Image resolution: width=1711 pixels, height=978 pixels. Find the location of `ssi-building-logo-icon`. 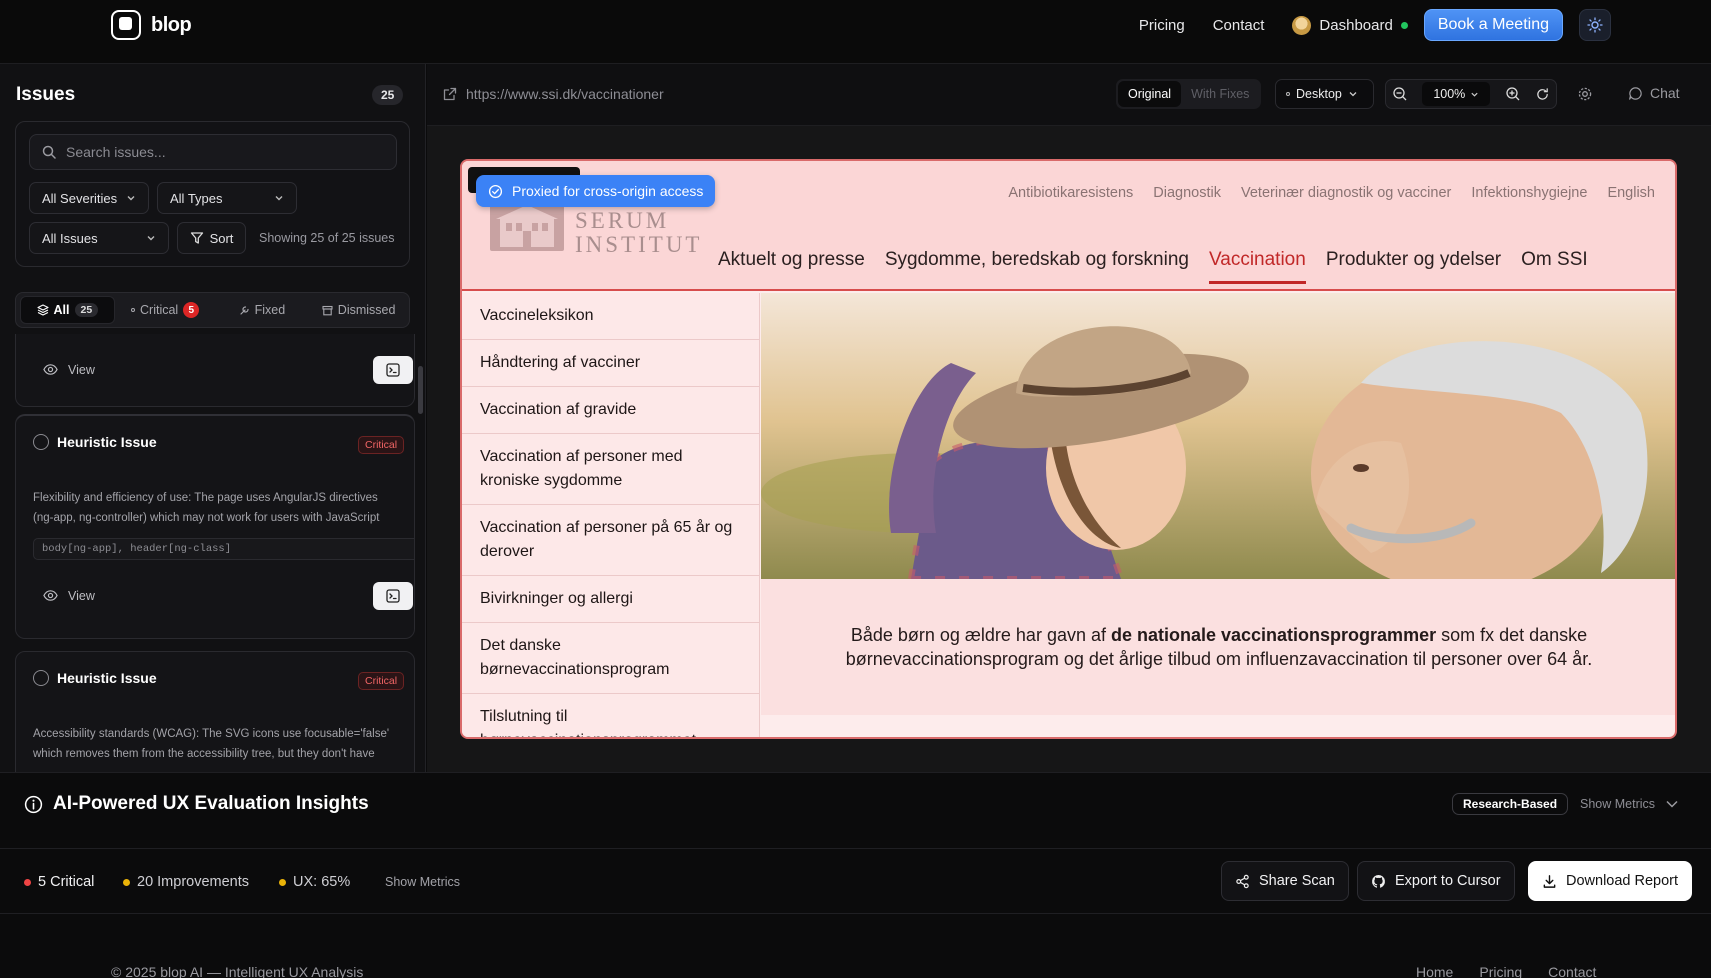

ssi-building-logo-icon is located at coordinates (527, 226).